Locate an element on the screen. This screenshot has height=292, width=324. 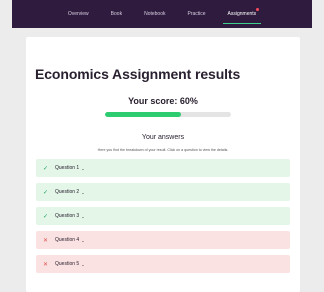
nav-item-assignments: Assignments is located at coordinates (242, 14).